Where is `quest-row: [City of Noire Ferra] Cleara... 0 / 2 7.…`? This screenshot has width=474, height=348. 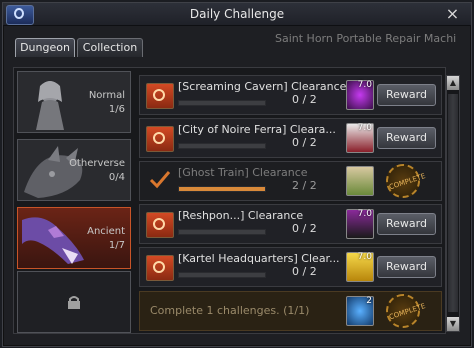 quest-row: [City of Noire Ferra] Cleara... 0 / 2 7.… is located at coordinates (290, 138).